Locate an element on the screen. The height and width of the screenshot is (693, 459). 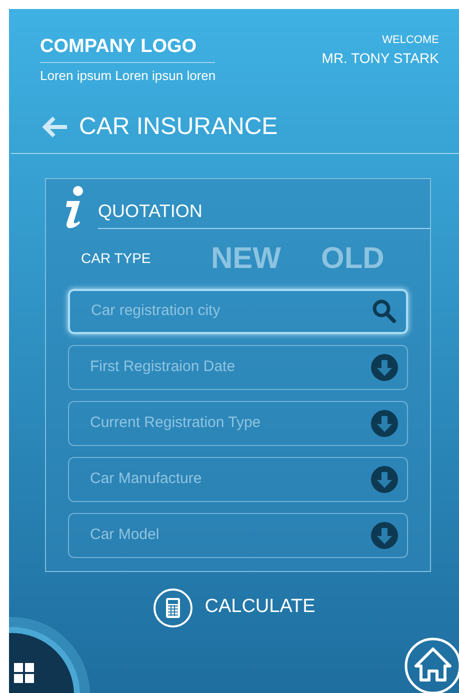
dropdown-field: Car Manufacture is located at coordinates (238, 479).